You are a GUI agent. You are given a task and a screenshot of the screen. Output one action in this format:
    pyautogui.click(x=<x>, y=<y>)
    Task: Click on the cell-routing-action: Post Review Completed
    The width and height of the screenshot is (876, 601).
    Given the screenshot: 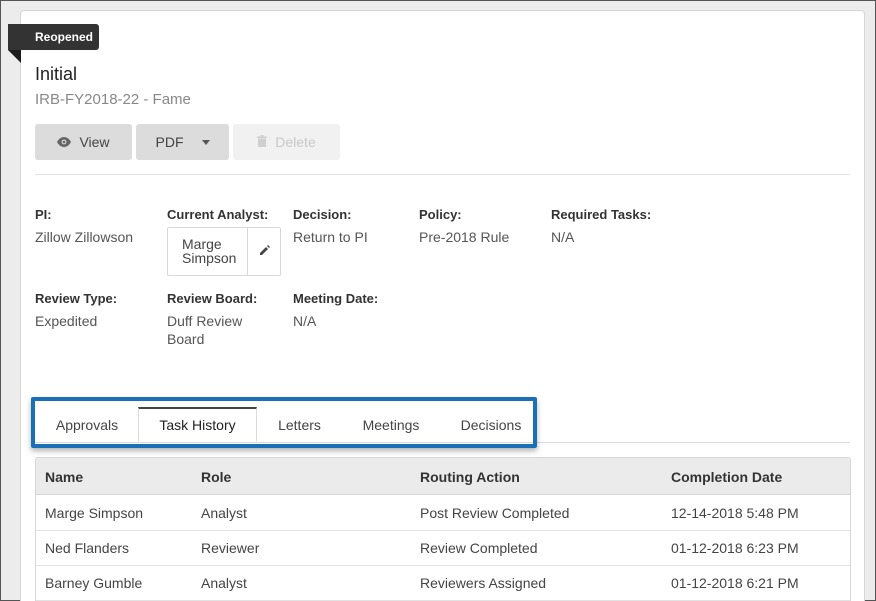 What is the action you would take?
    pyautogui.click(x=495, y=513)
    